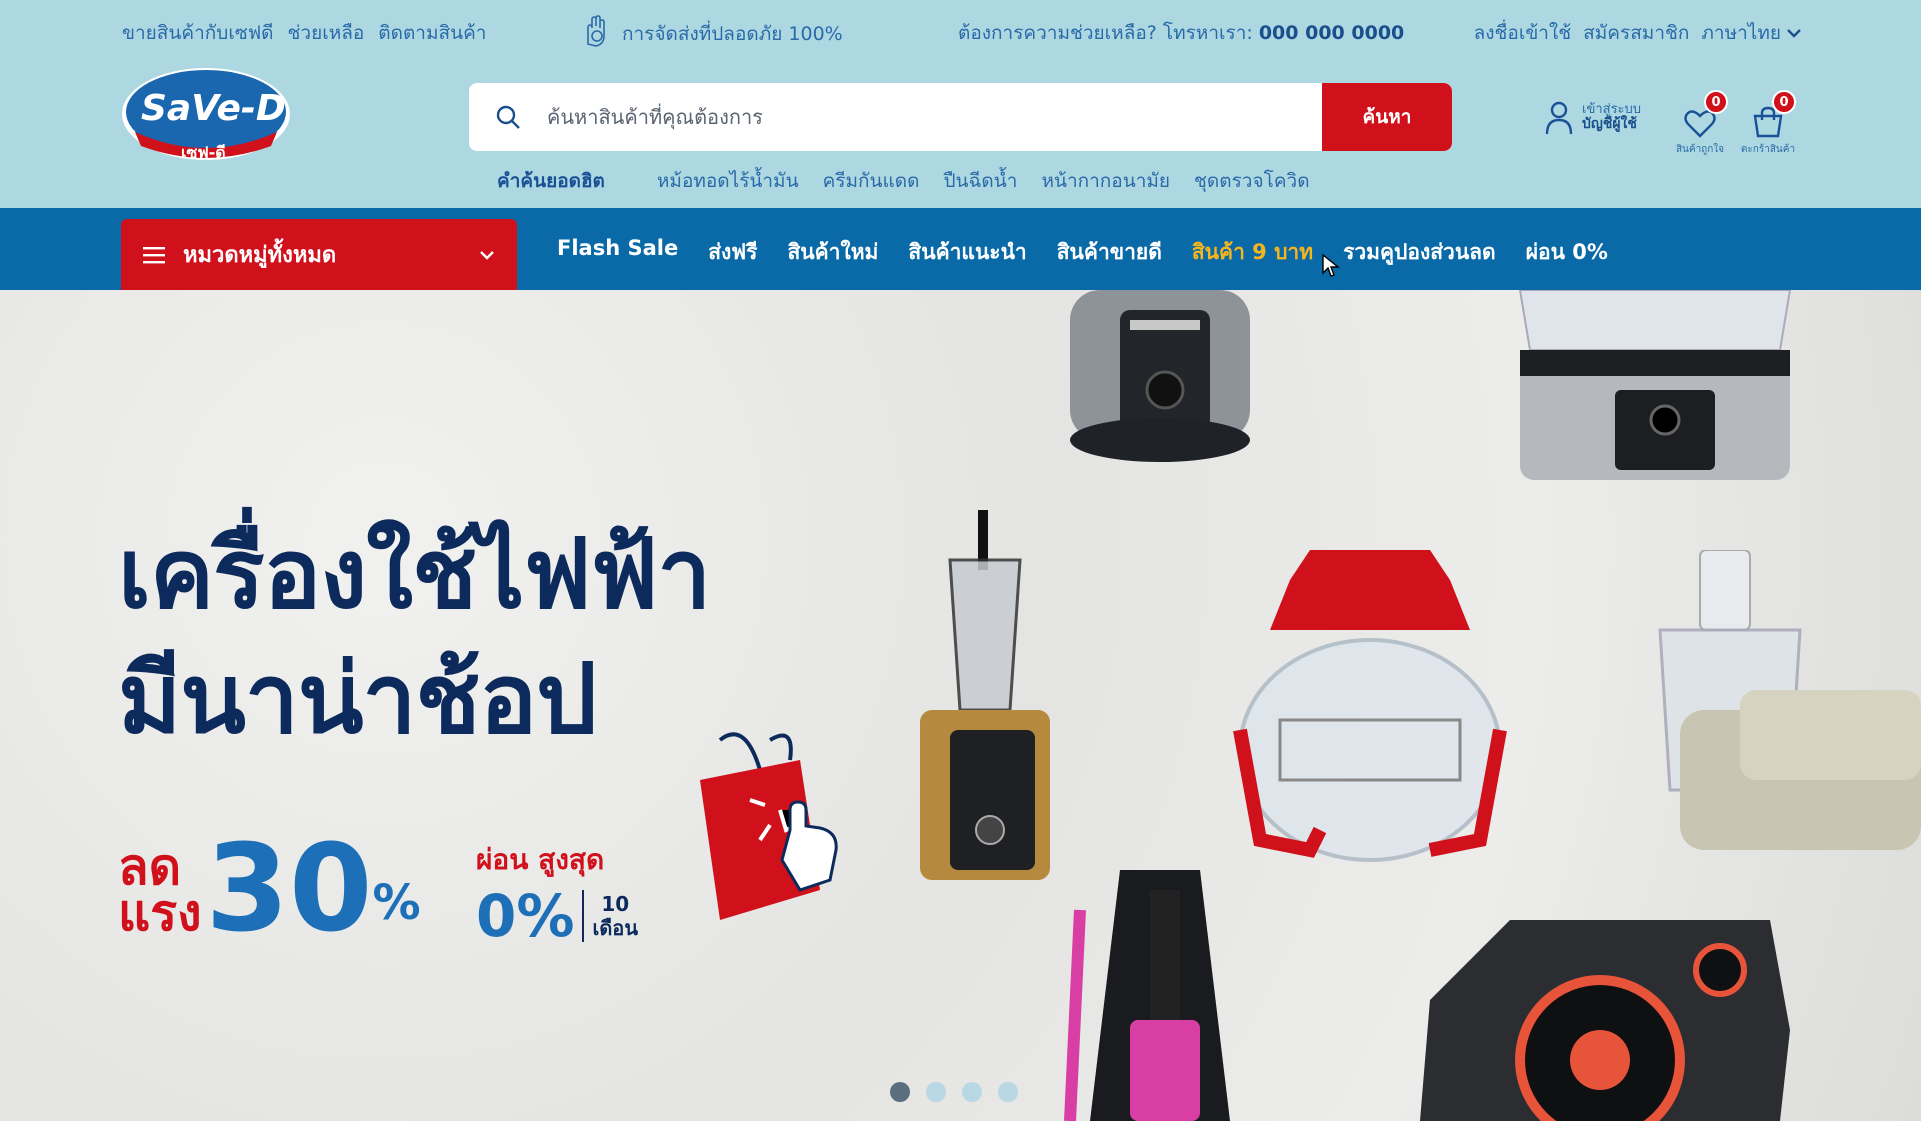  I want to click on carousel-dots, so click(954, 1092).